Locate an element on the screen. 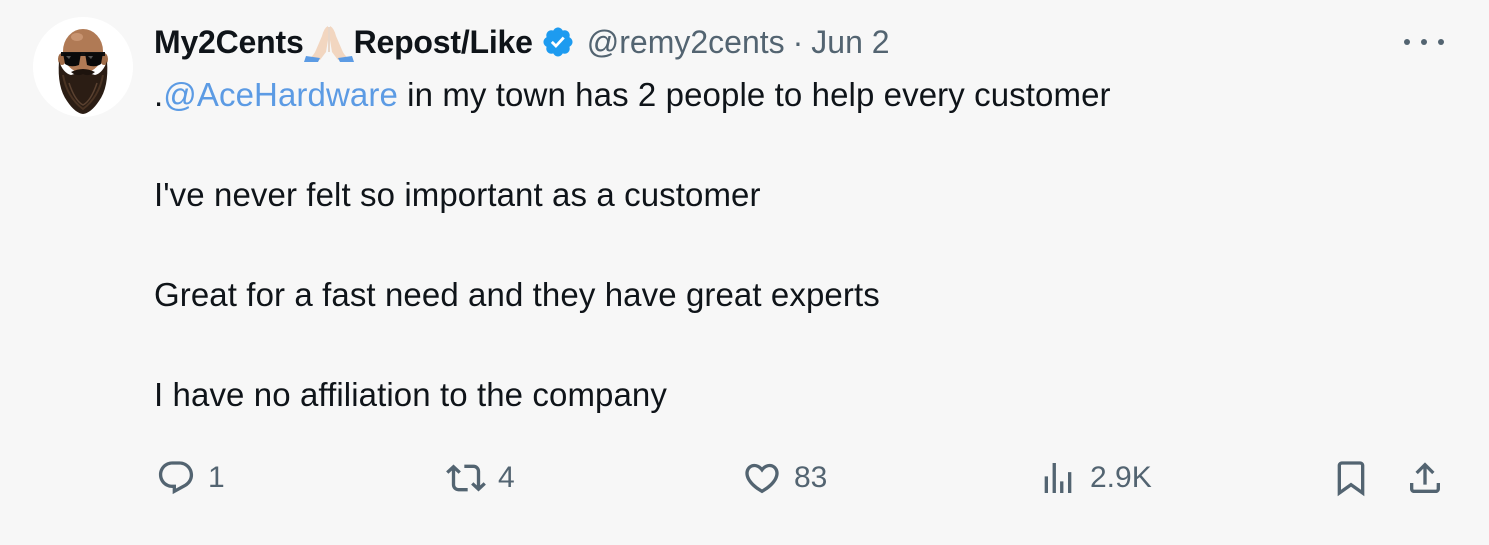  share-button is located at coordinates (1425, 478).